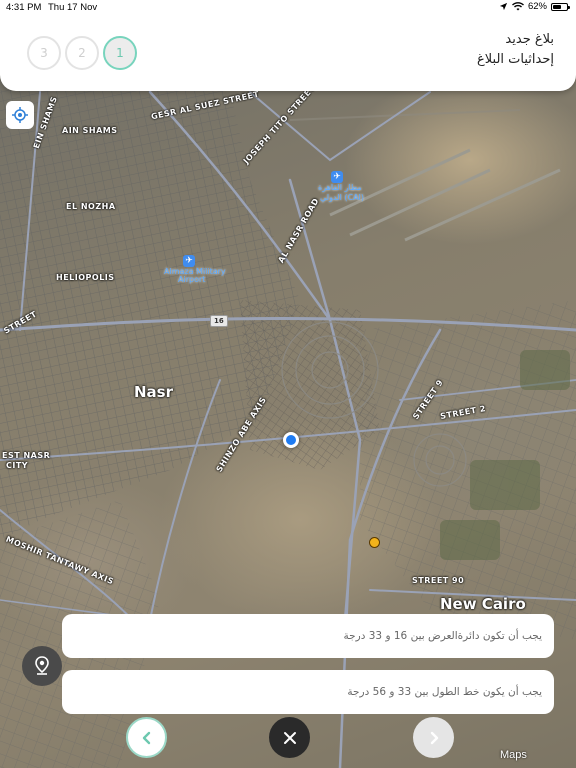 The image size is (576, 768). I want to click on battery-level, so click(557, 6).